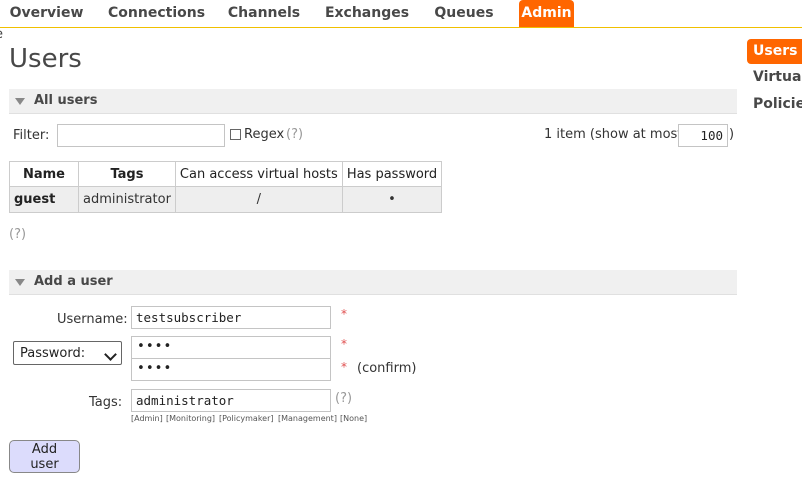 The height and width of the screenshot is (479, 802). What do you see at coordinates (387, 368) in the screenshot?
I see `confirm-label: (confirm)` at bounding box center [387, 368].